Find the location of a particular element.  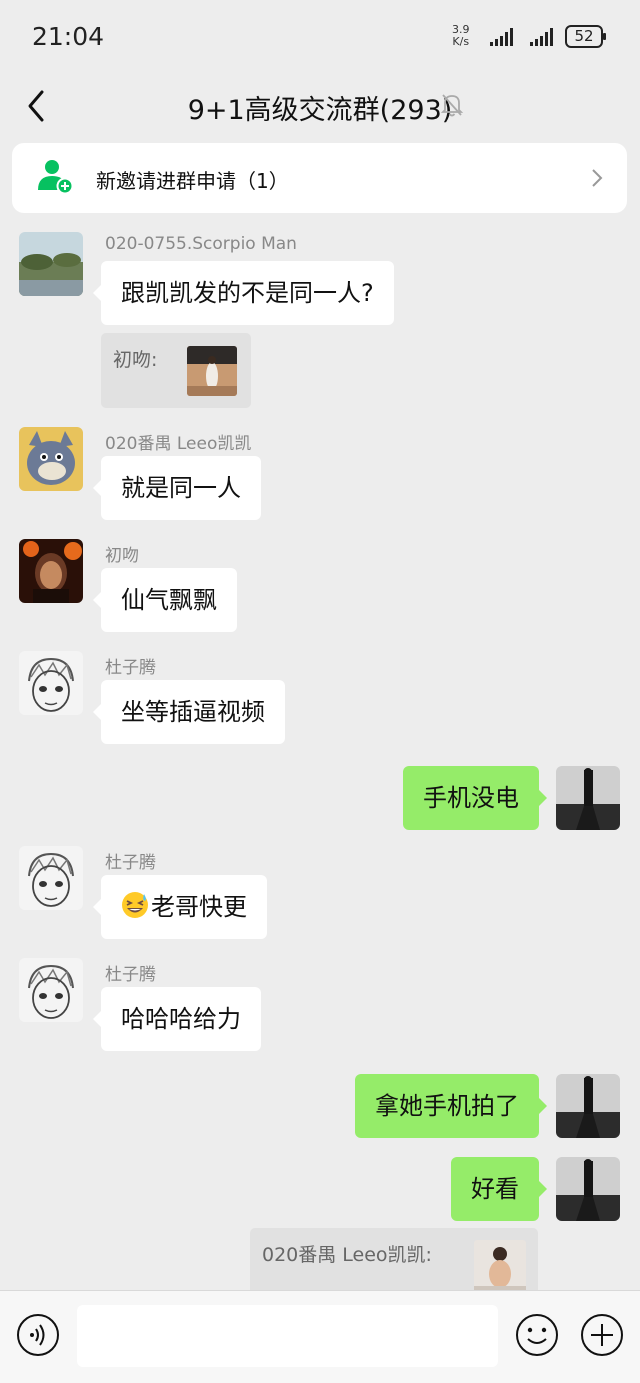

message-bubble: 就是同一人 is located at coordinates (177, 488).